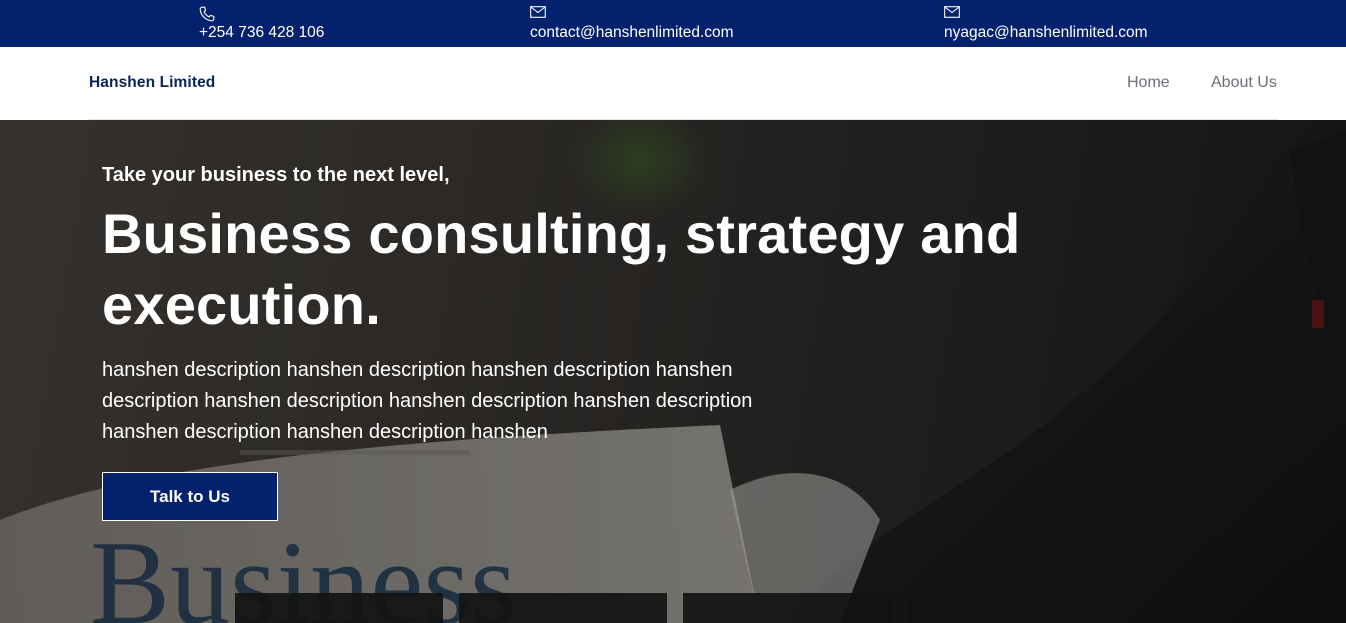  Describe the element at coordinates (190, 496) in the screenshot. I see `talk-to-us-button: Talk to Us` at that location.